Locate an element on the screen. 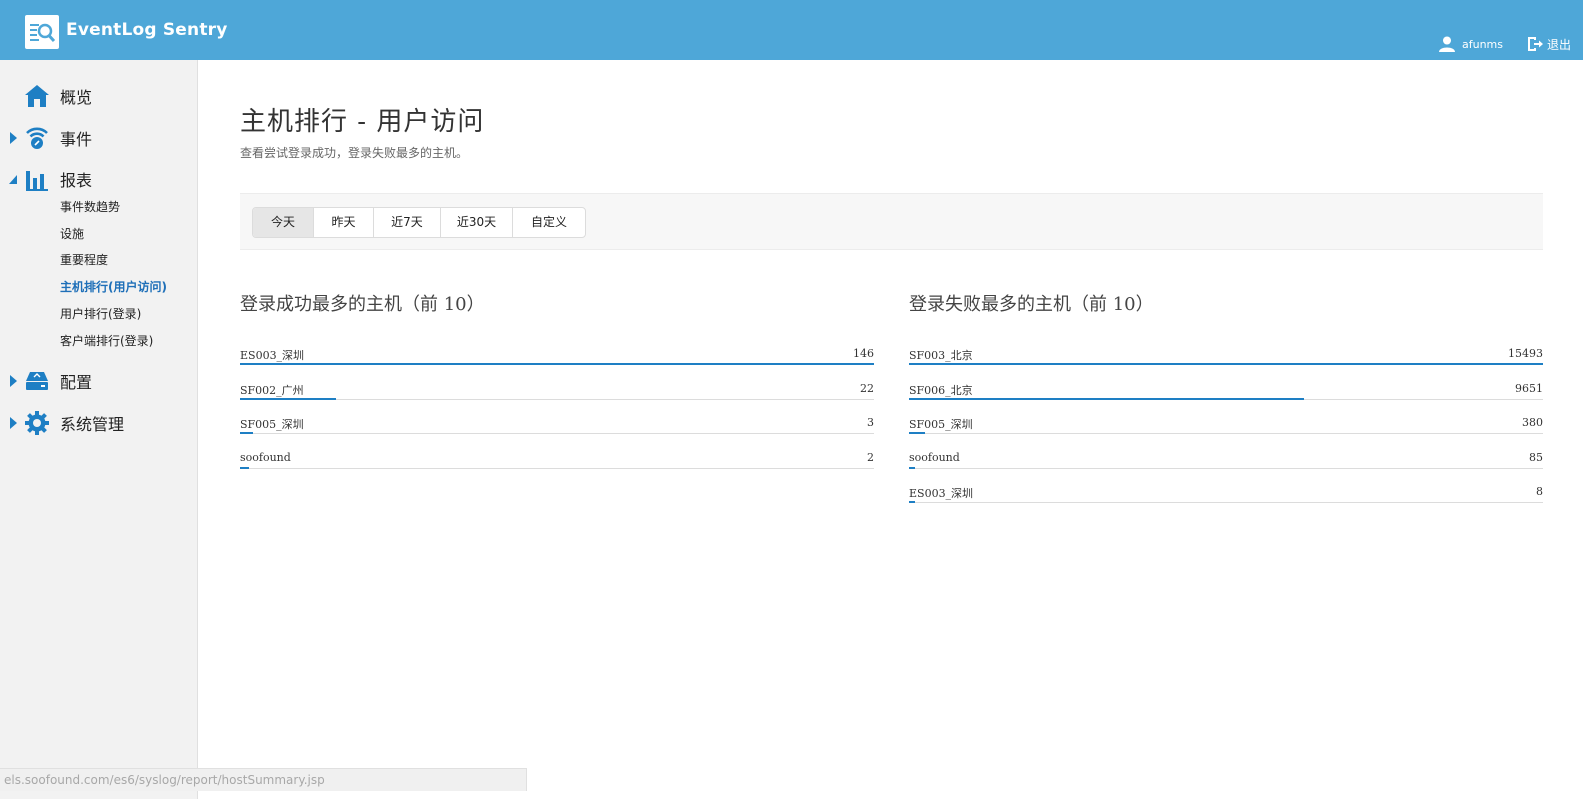 This screenshot has width=1583, height=799. success-ranking-list: ES003_深圳 146 SF002_广州 22 SF005_深圳 3 soofound 2 is located at coordinates (557, 409).